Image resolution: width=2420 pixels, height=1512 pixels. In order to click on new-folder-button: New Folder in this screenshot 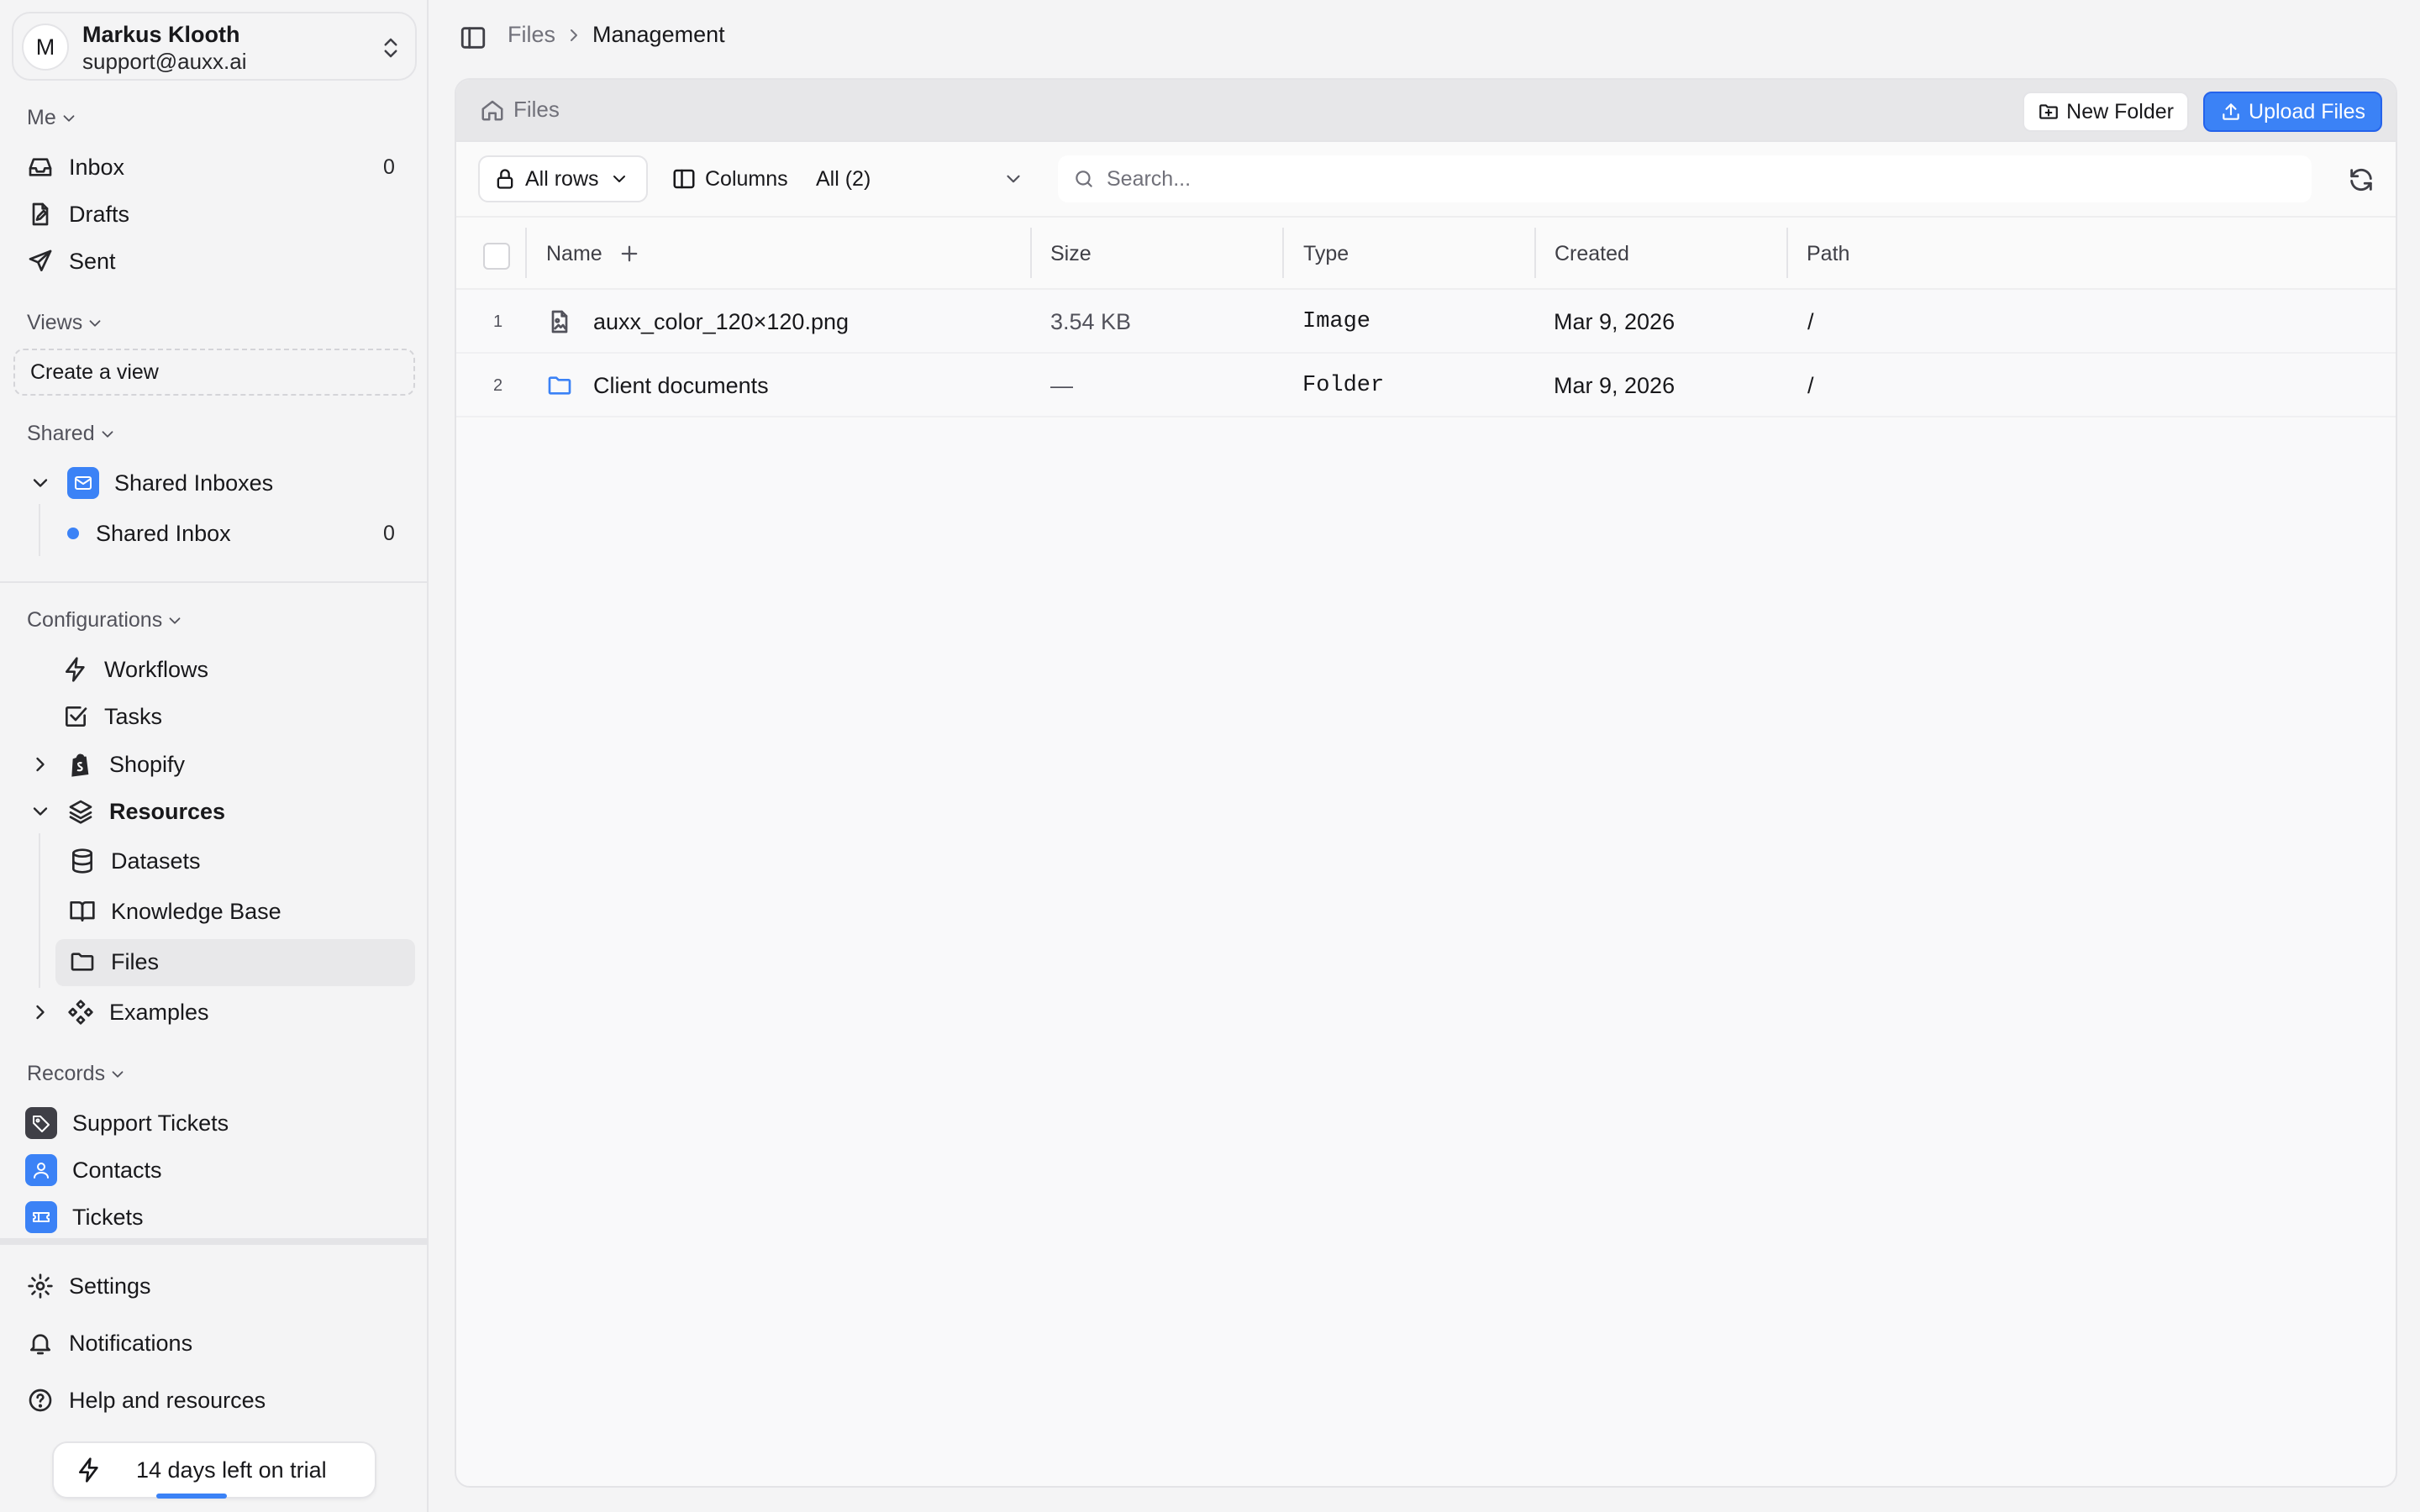, I will do `click(2106, 112)`.